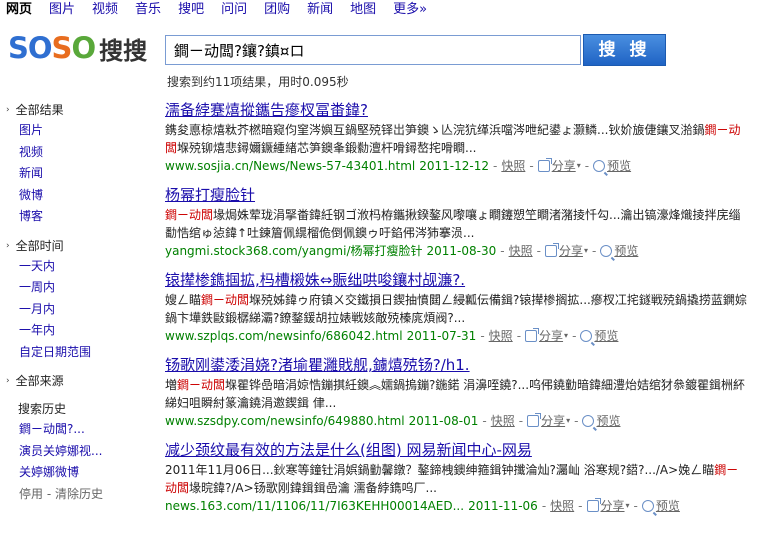 The height and width of the screenshot is (541, 757). I want to click on nav-tab: 视频, so click(105, 10).